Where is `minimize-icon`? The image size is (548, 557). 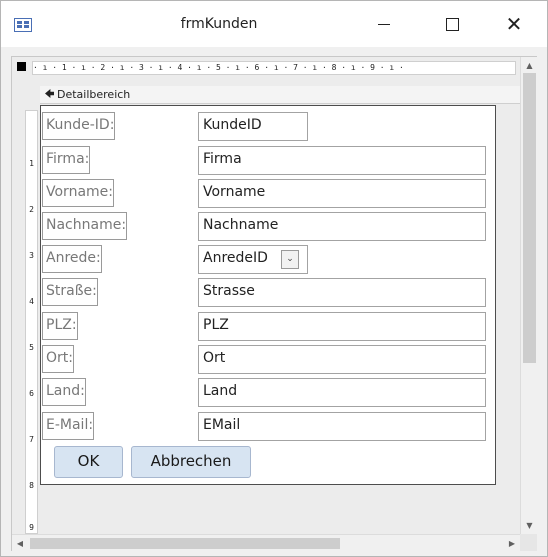
minimize-icon is located at coordinates (384, 24).